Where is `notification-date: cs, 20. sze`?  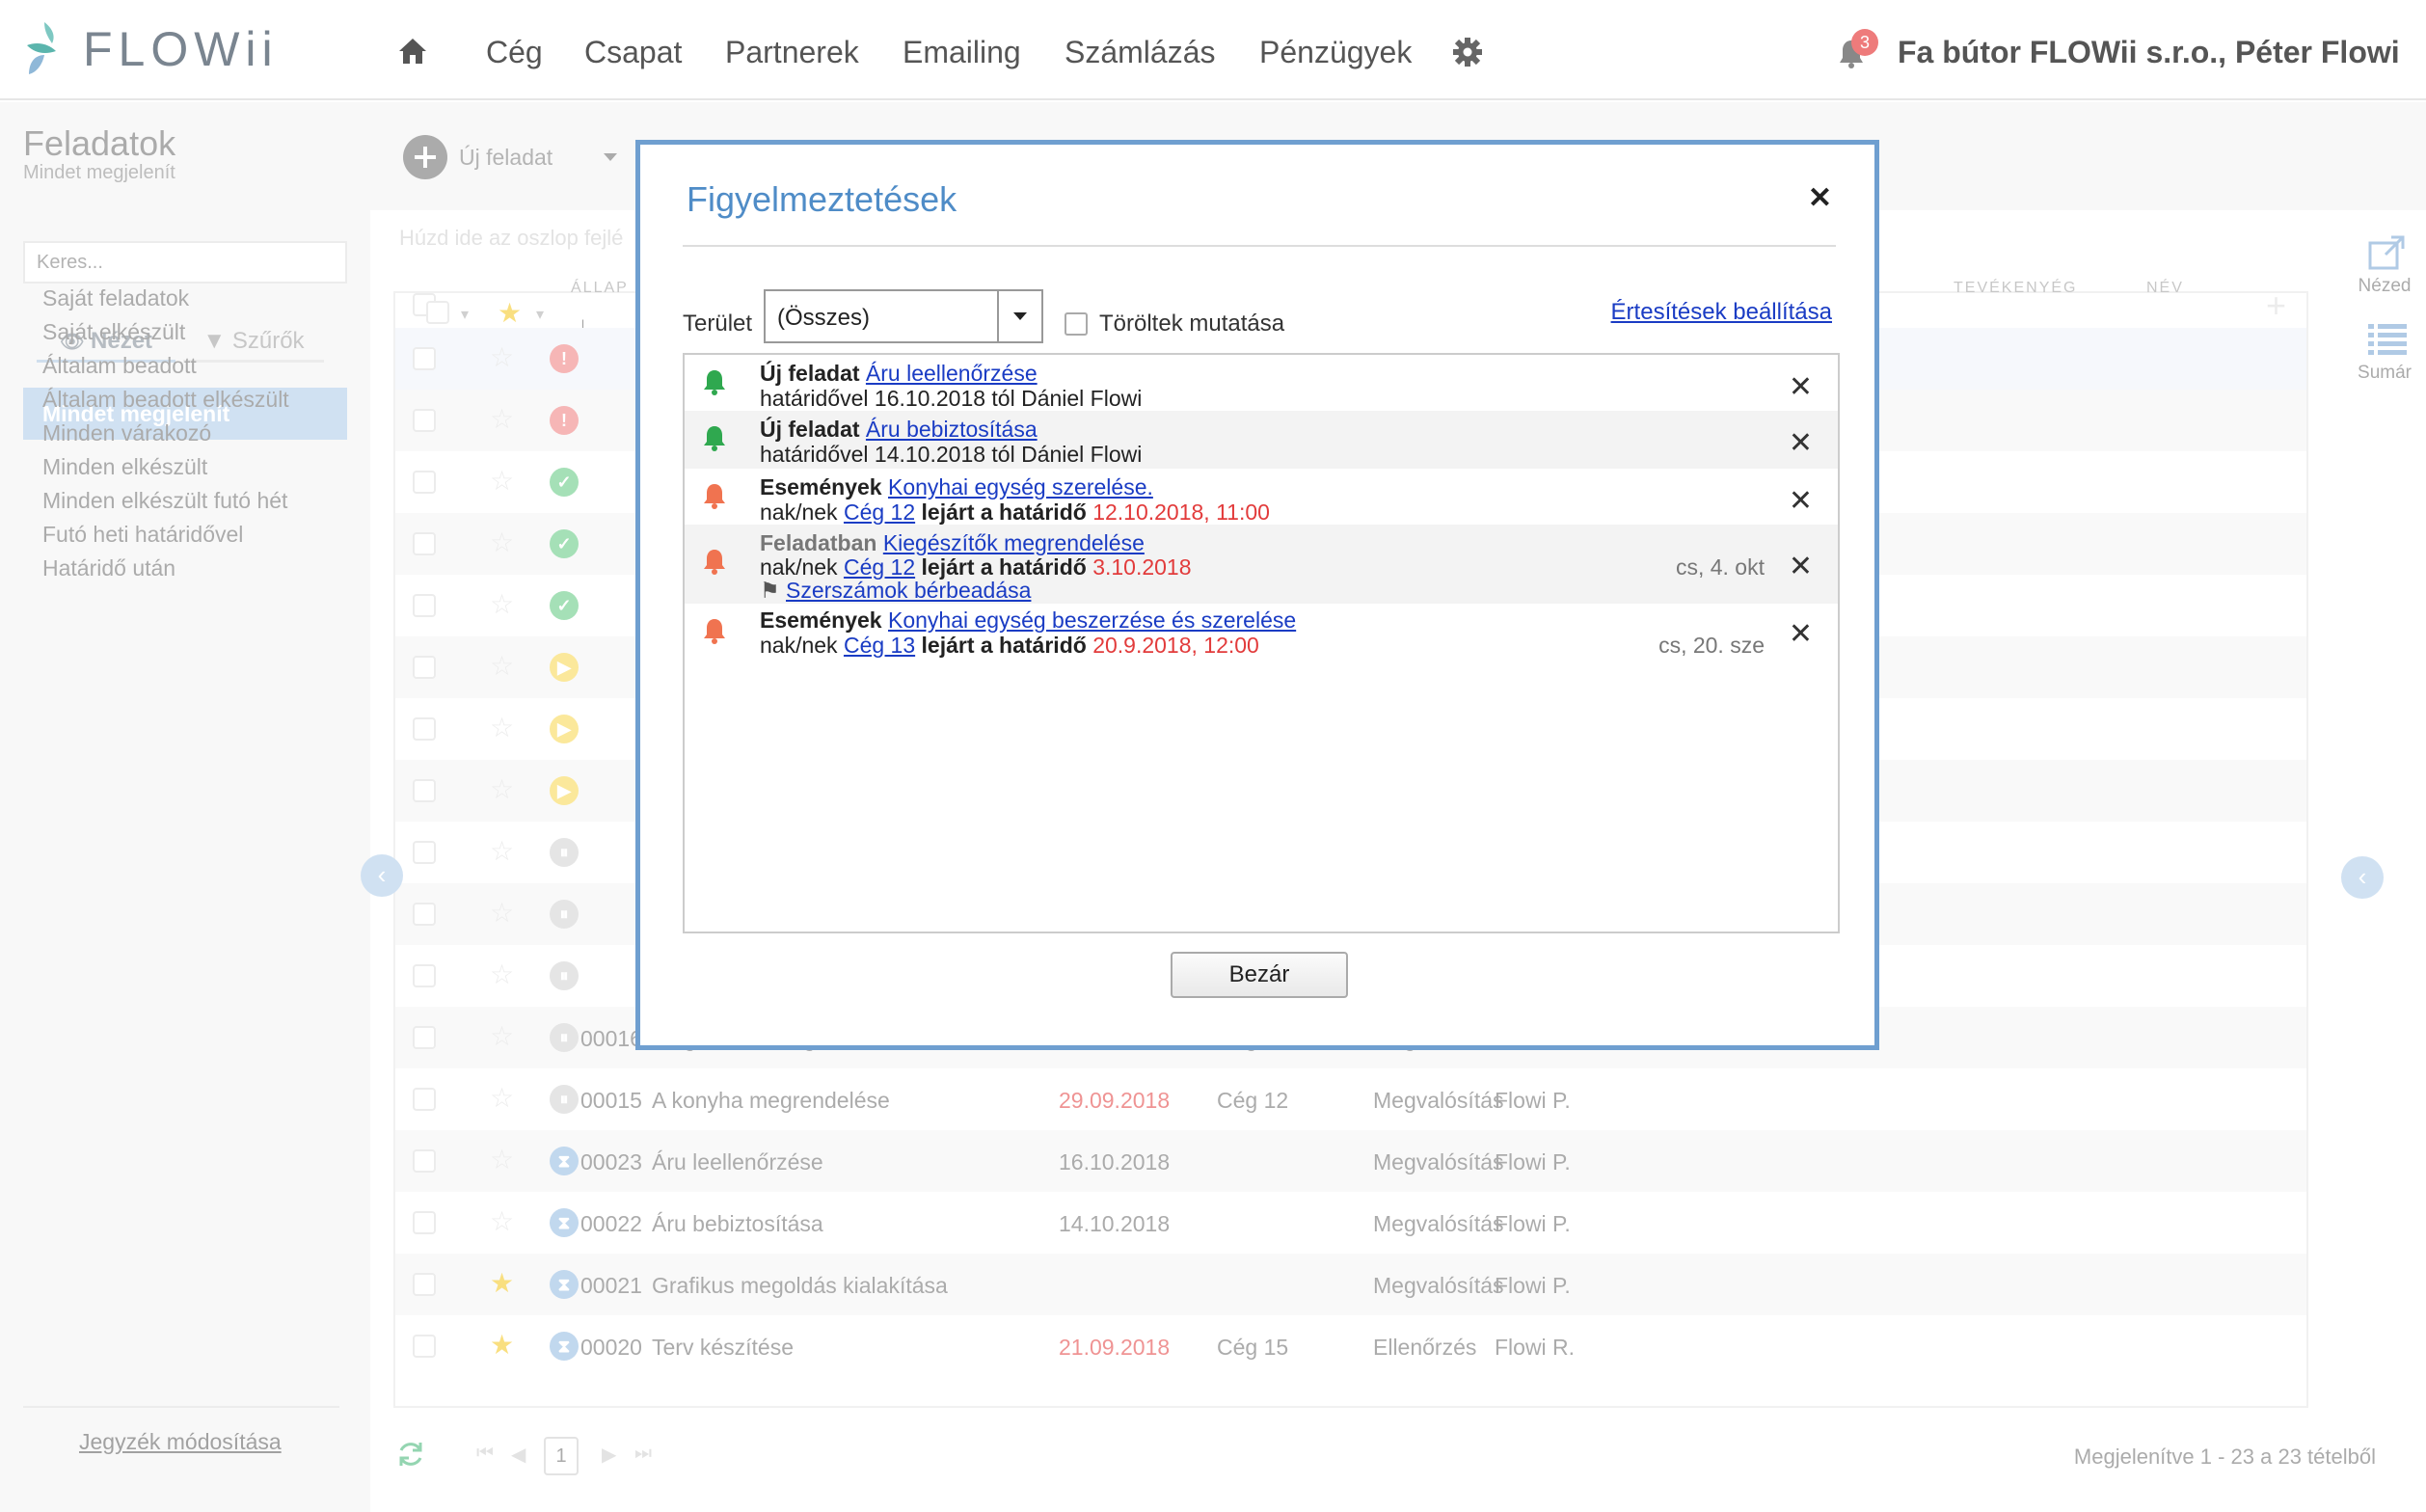
notification-date: cs, 20. sze is located at coordinates (1712, 645).